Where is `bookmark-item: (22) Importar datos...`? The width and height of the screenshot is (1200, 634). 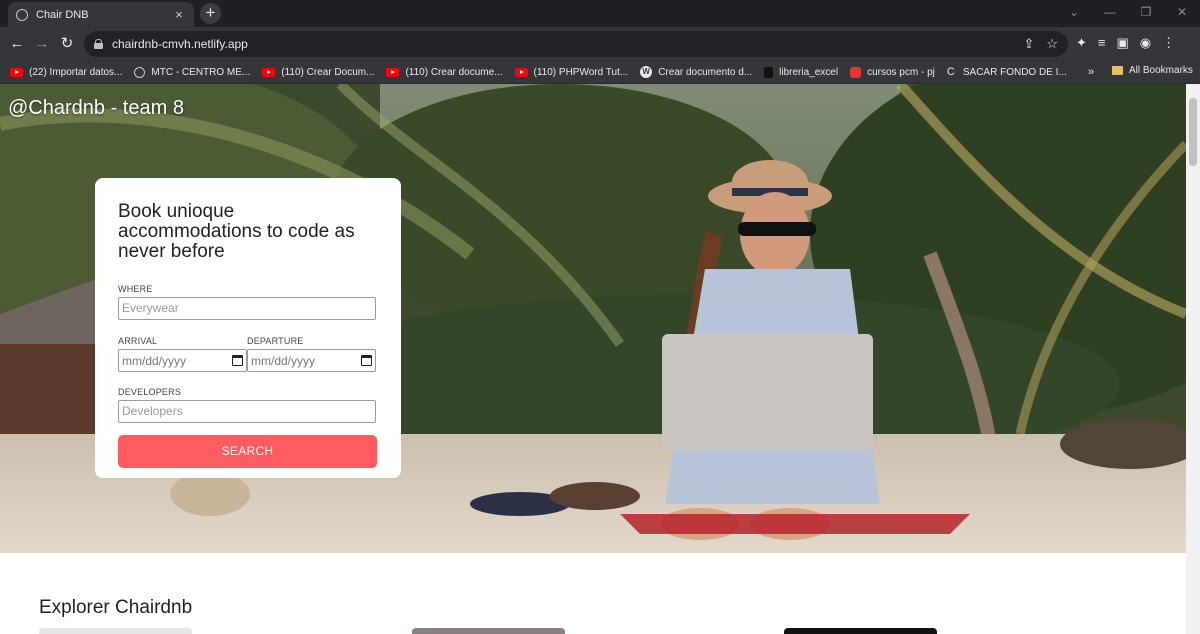 bookmark-item: (22) Importar datos... is located at coordinates (66, 72).